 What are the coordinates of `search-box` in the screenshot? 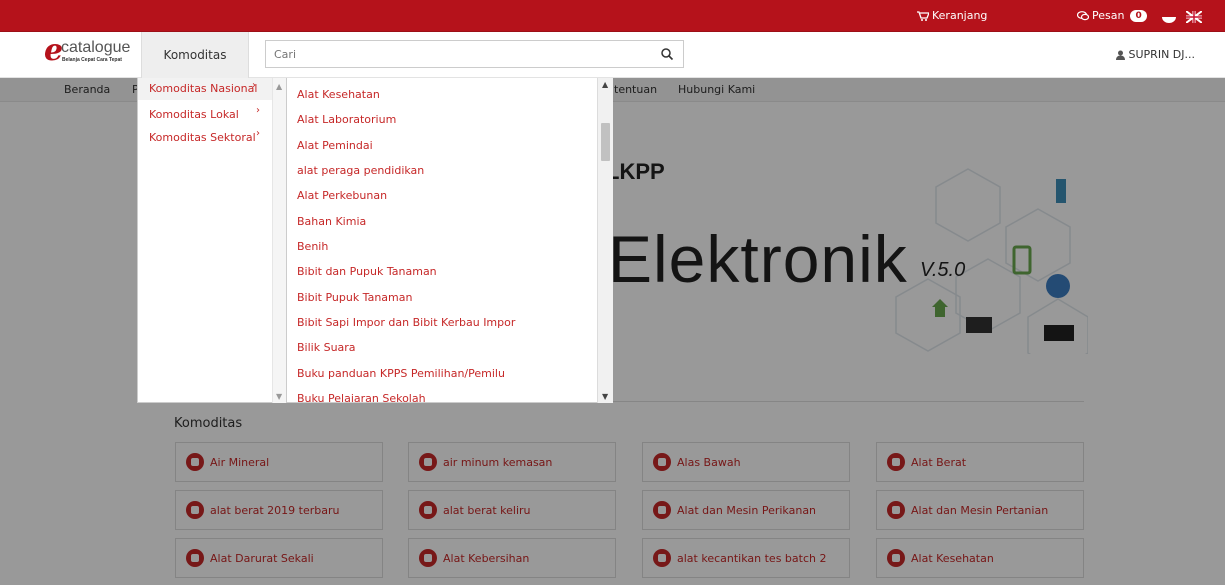 It's located at (474, 54).